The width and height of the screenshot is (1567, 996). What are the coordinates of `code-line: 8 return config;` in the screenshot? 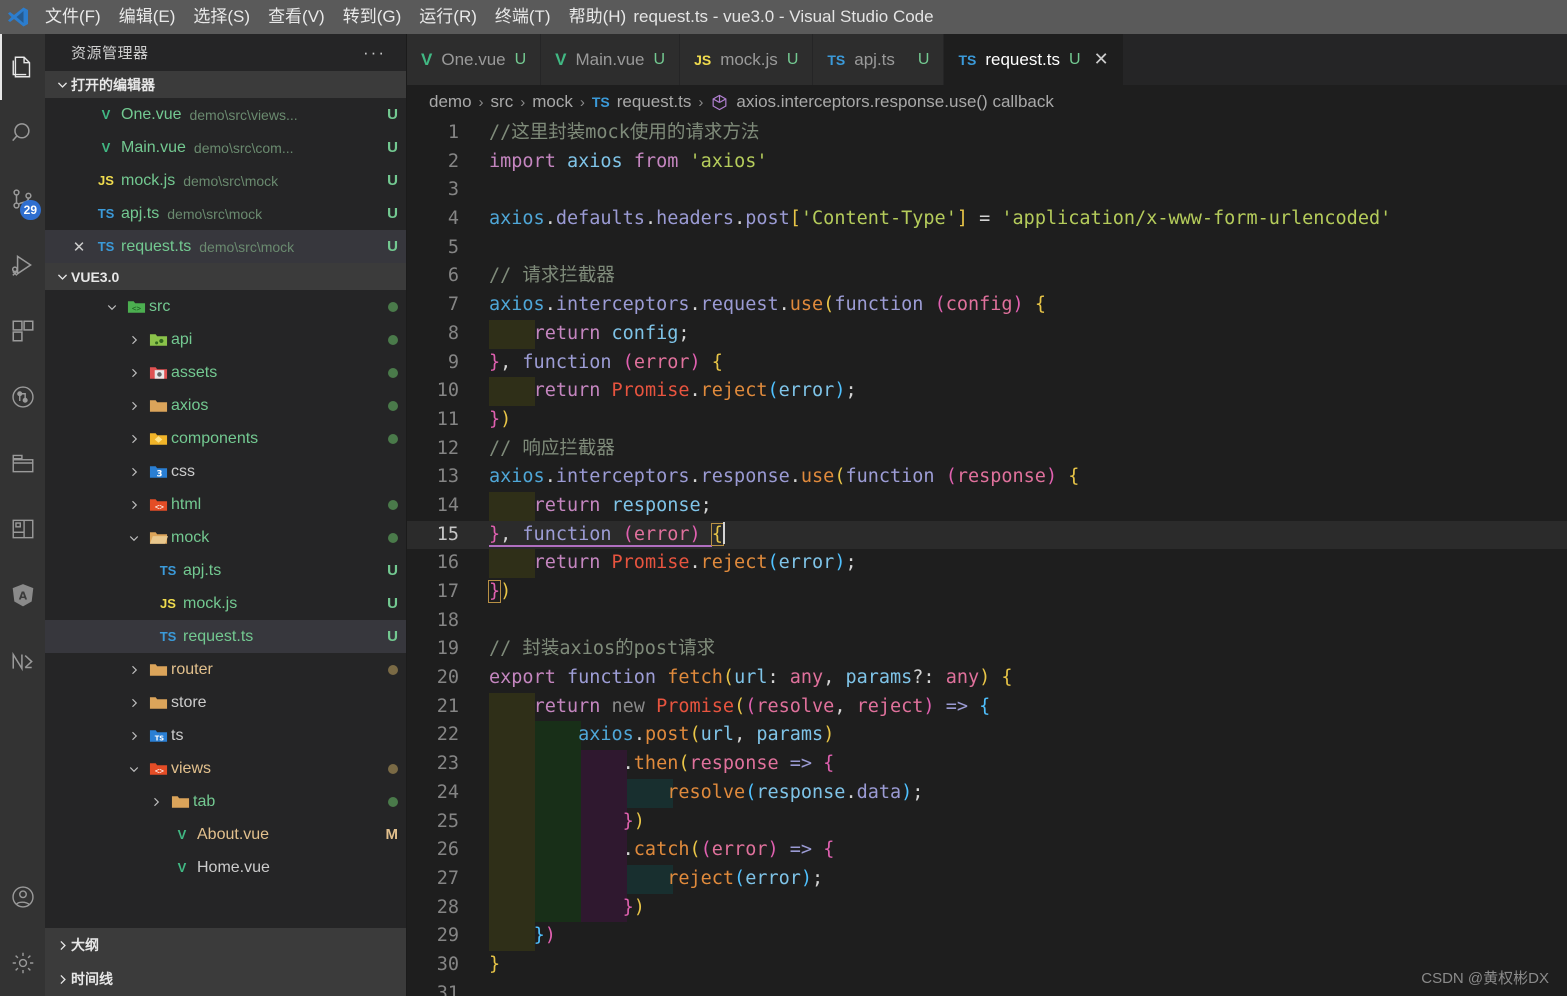 It's located at (987, 334).